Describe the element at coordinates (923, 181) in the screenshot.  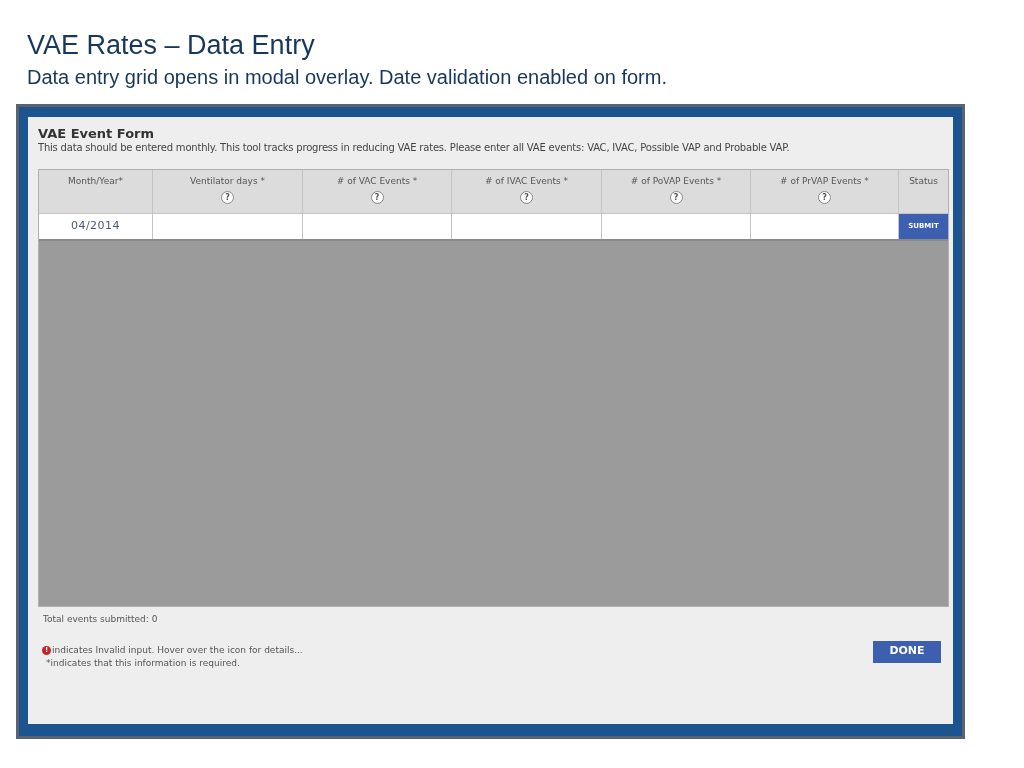
I see `header-label: Status` at that location.